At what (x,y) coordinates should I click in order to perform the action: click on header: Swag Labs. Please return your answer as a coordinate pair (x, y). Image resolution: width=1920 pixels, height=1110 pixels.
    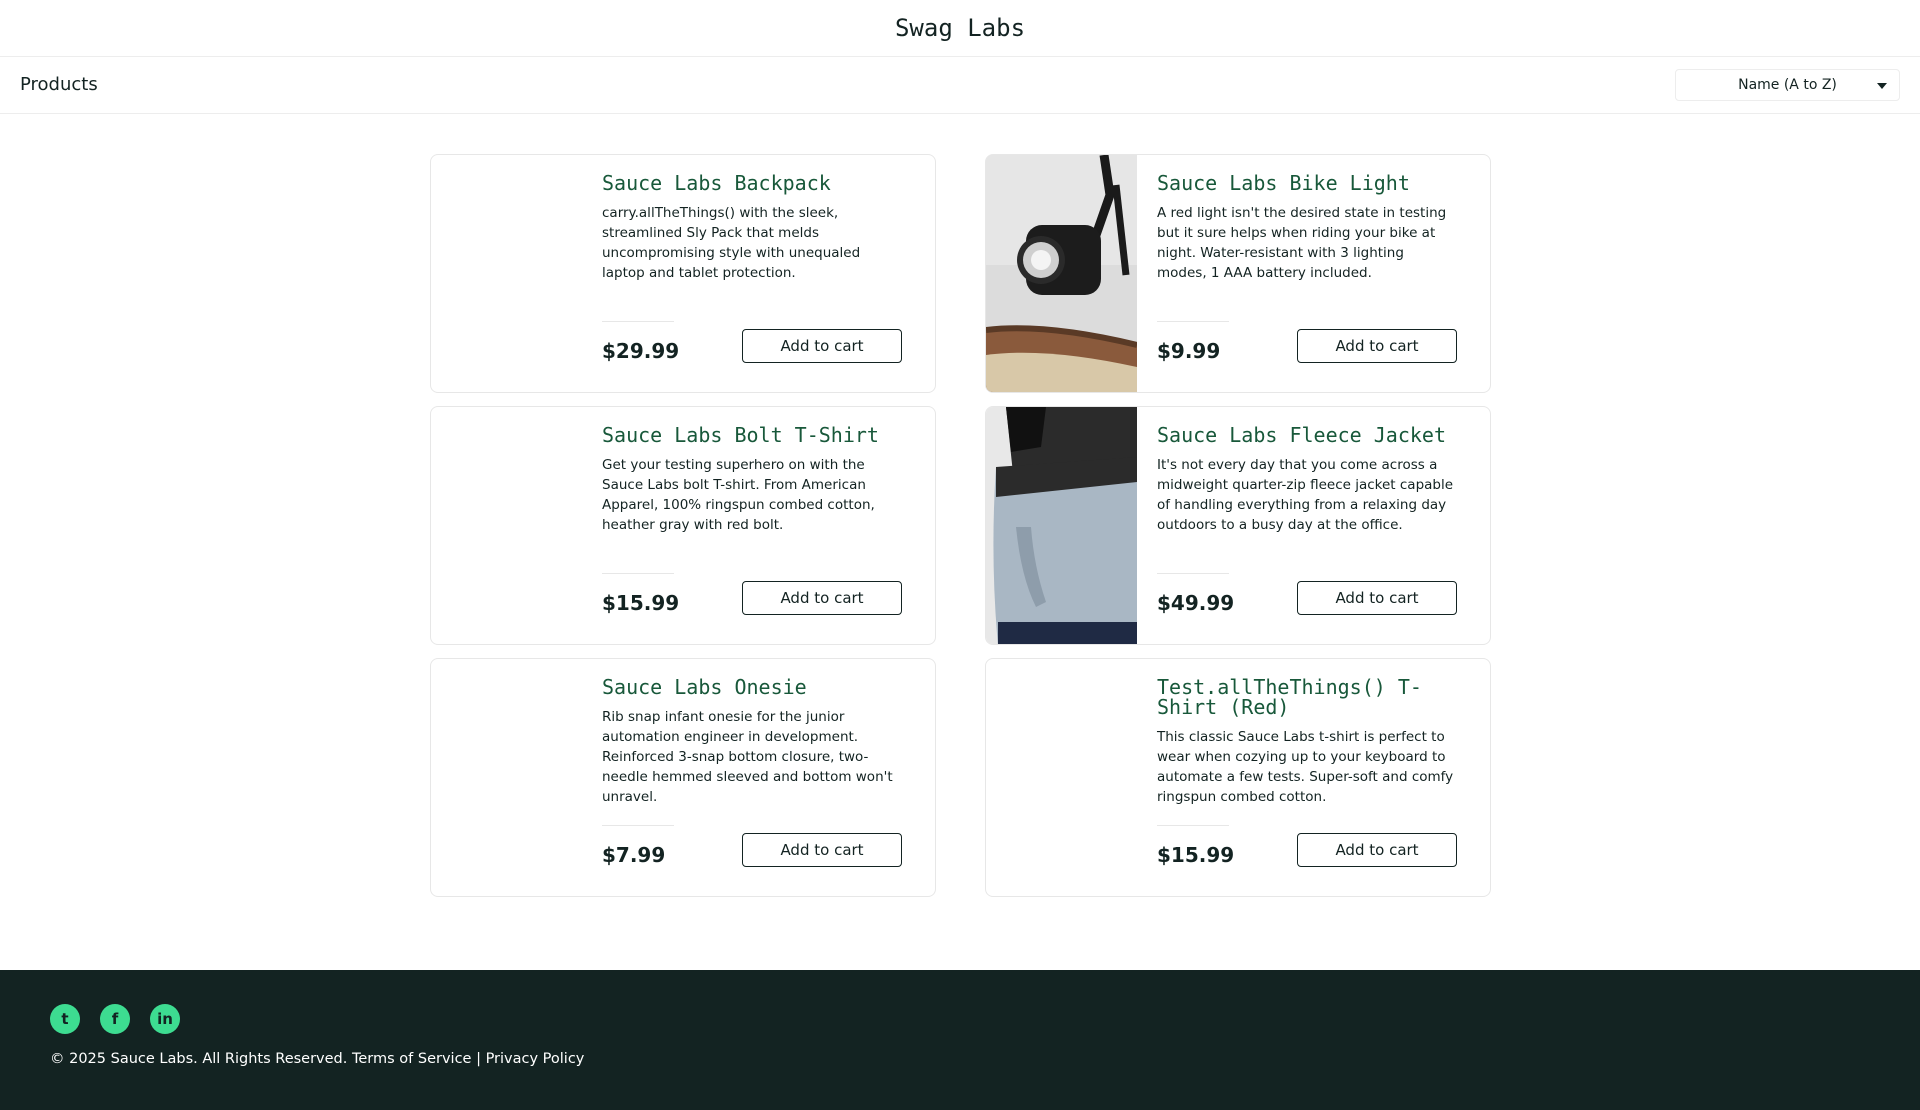
    Looking at the image, I should click on (960, 28).